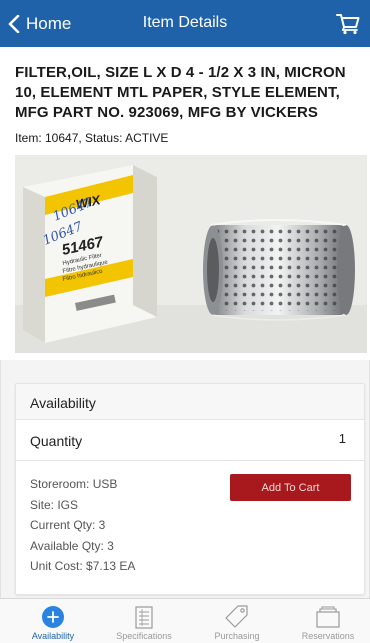 This screenshot has width=370, height=643. What do you see at coordinates (342, 438) in the screenshot?
I see `quantity-value: 1` at bounding box center [342, 438].